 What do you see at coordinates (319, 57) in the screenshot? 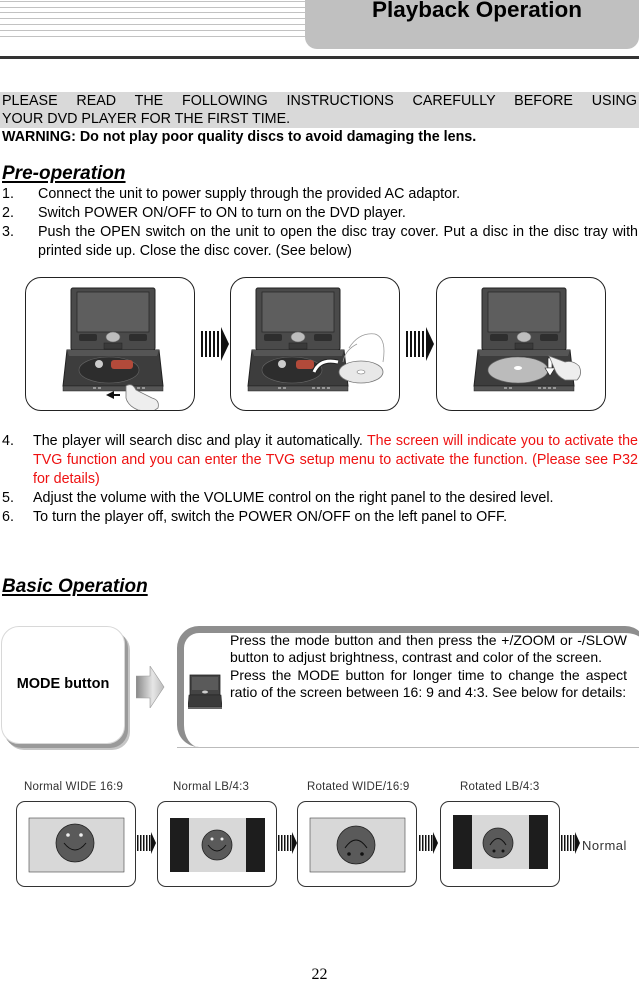
I see `header-divider` at bounding box center [319, 57].